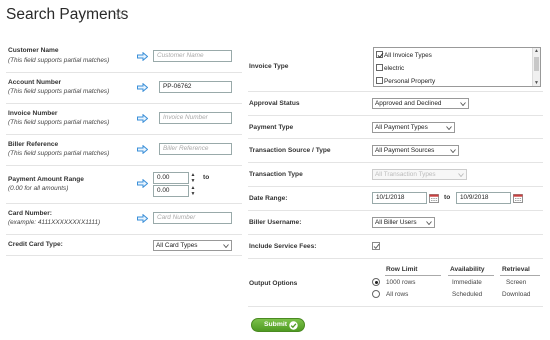 The width and height of the screenshot is (550, 340). What do you see at coordinates (171, 178) in the screenshot?
I see `amount-min-input: 0.00` at bounding box center [171, 178].